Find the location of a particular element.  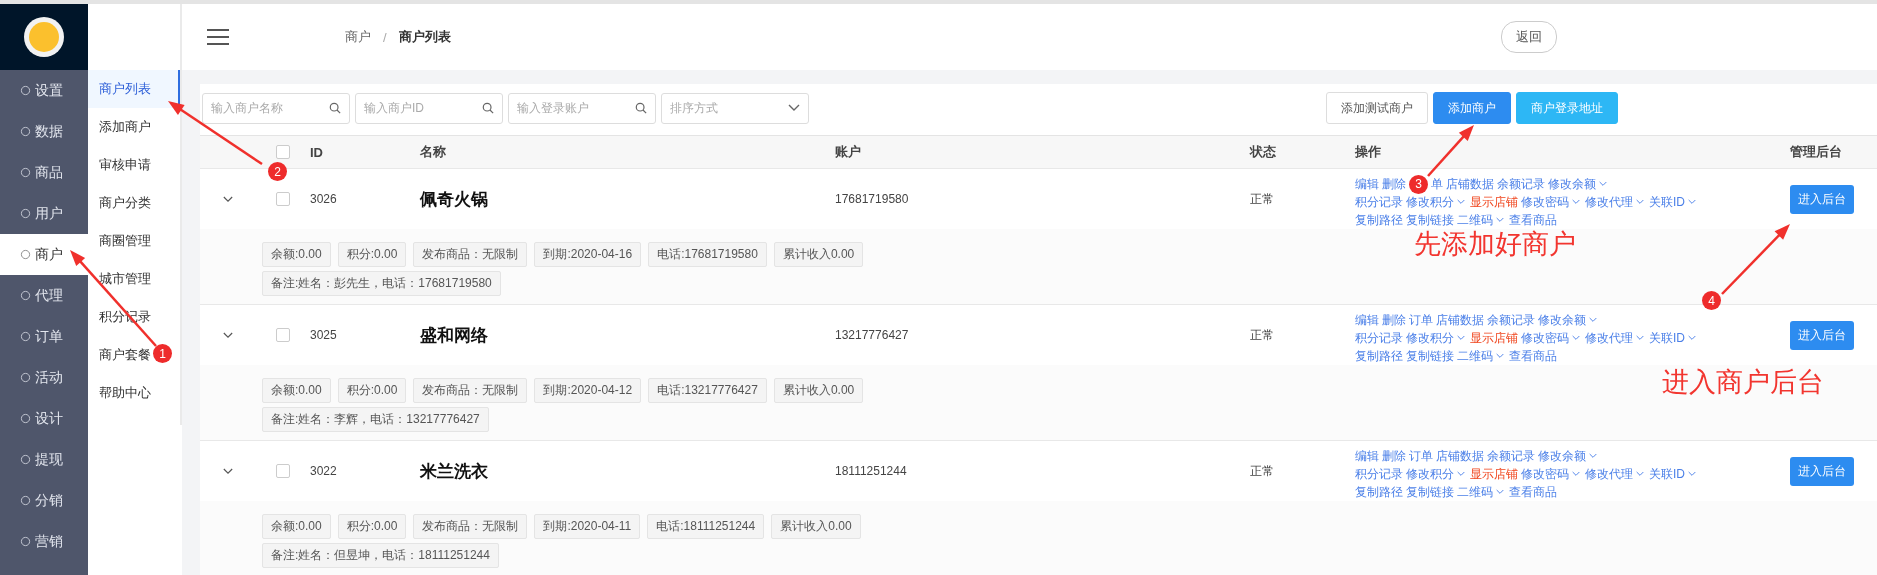

sidebar-item: 订单 is located at coordinates (44, 336).